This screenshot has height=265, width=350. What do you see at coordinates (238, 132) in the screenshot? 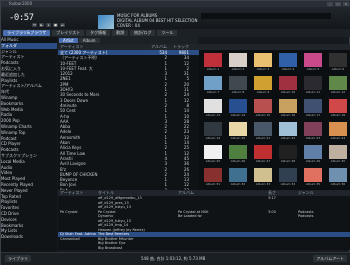
I see `album-tile: Album 20` at bounding box center [238, 132].